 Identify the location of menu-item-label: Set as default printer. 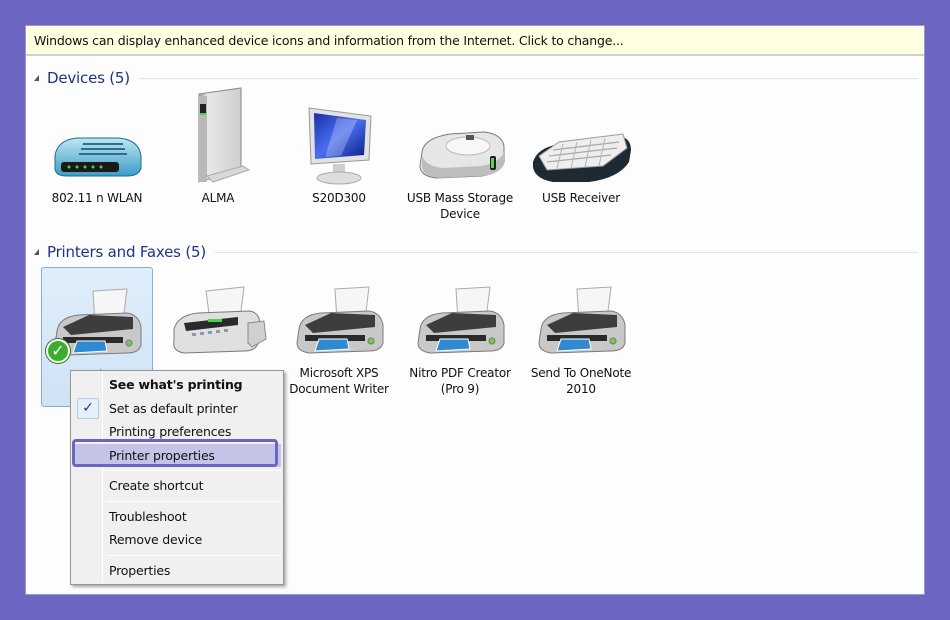
(173, 408).